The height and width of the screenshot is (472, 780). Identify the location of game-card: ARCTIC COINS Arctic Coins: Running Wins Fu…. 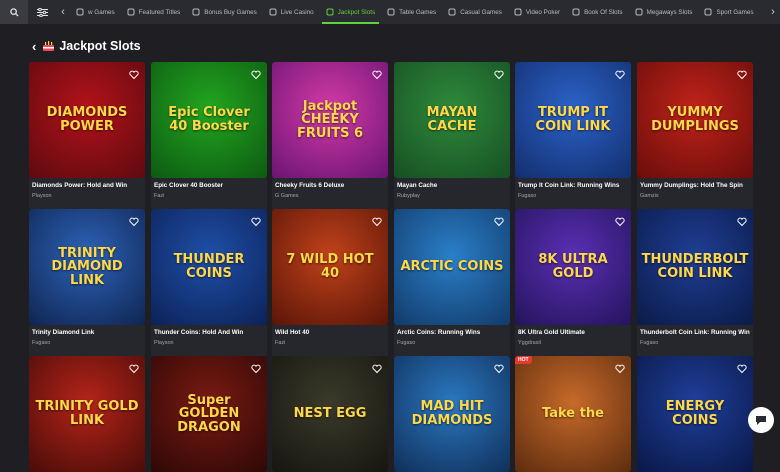
(452, 282).